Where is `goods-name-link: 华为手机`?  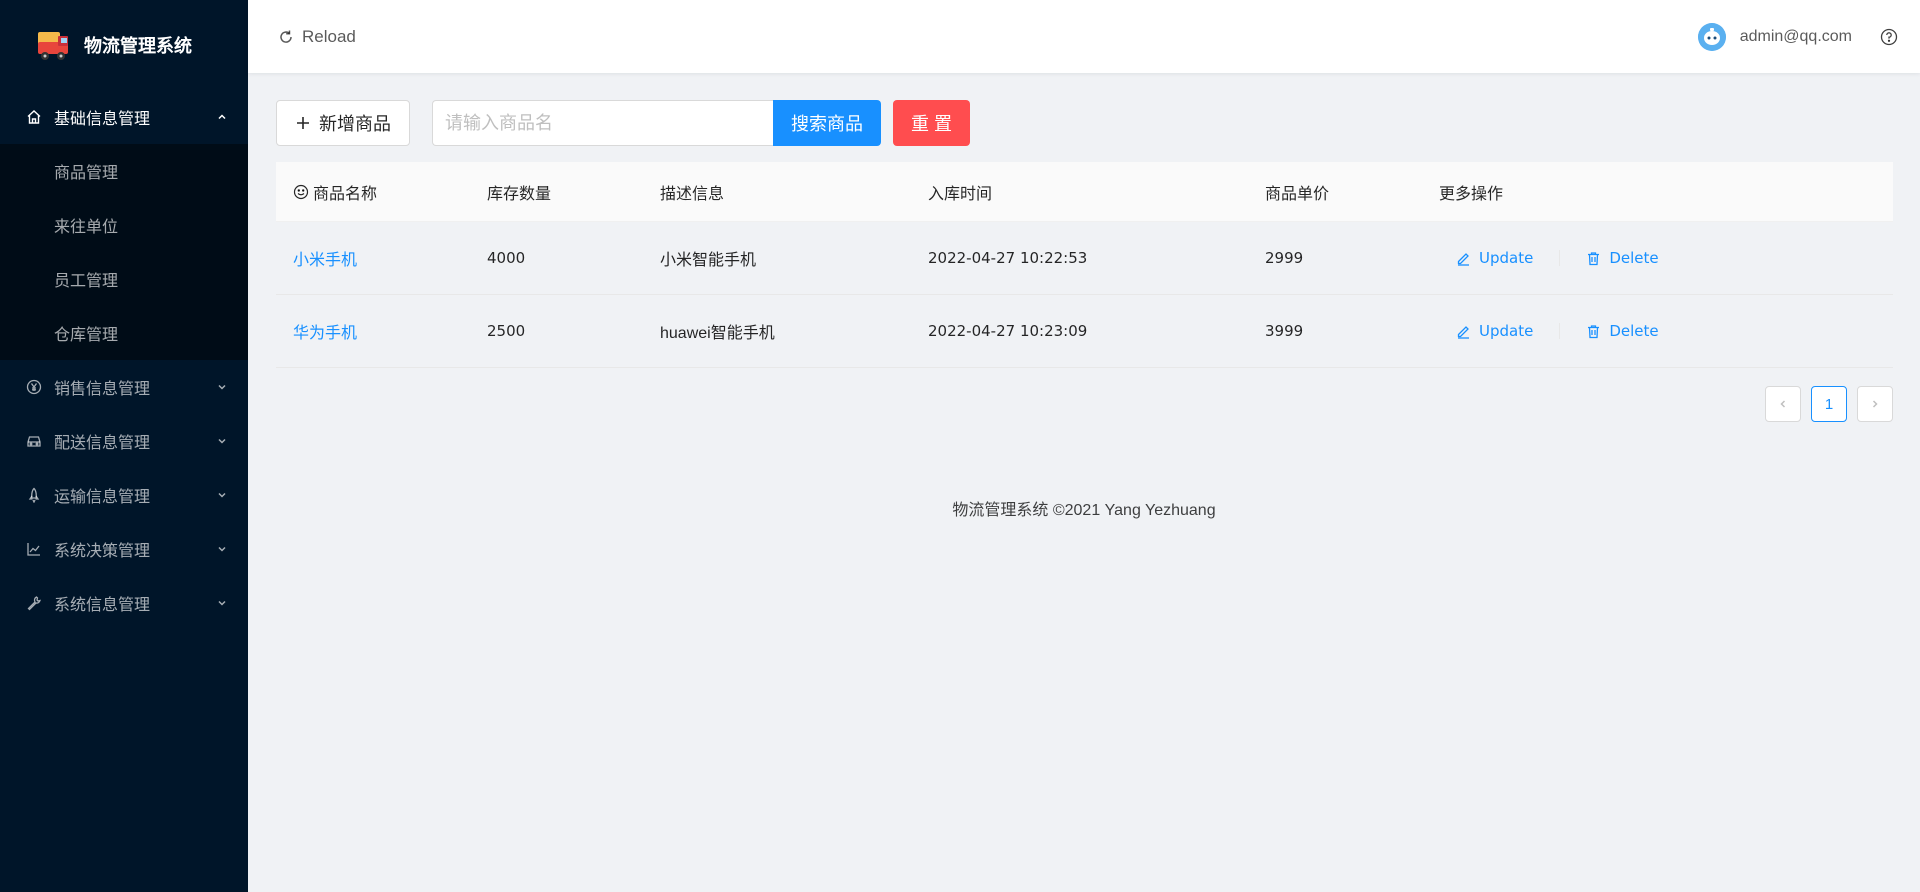
goods-name-link: 华为手机 is located at coordinates (325, 331).